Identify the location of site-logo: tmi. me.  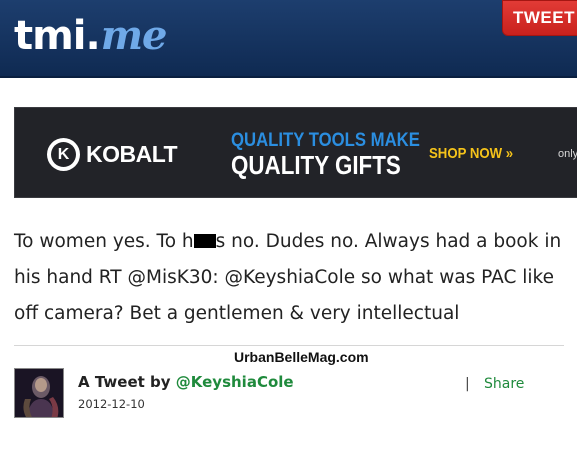
(90, 37).